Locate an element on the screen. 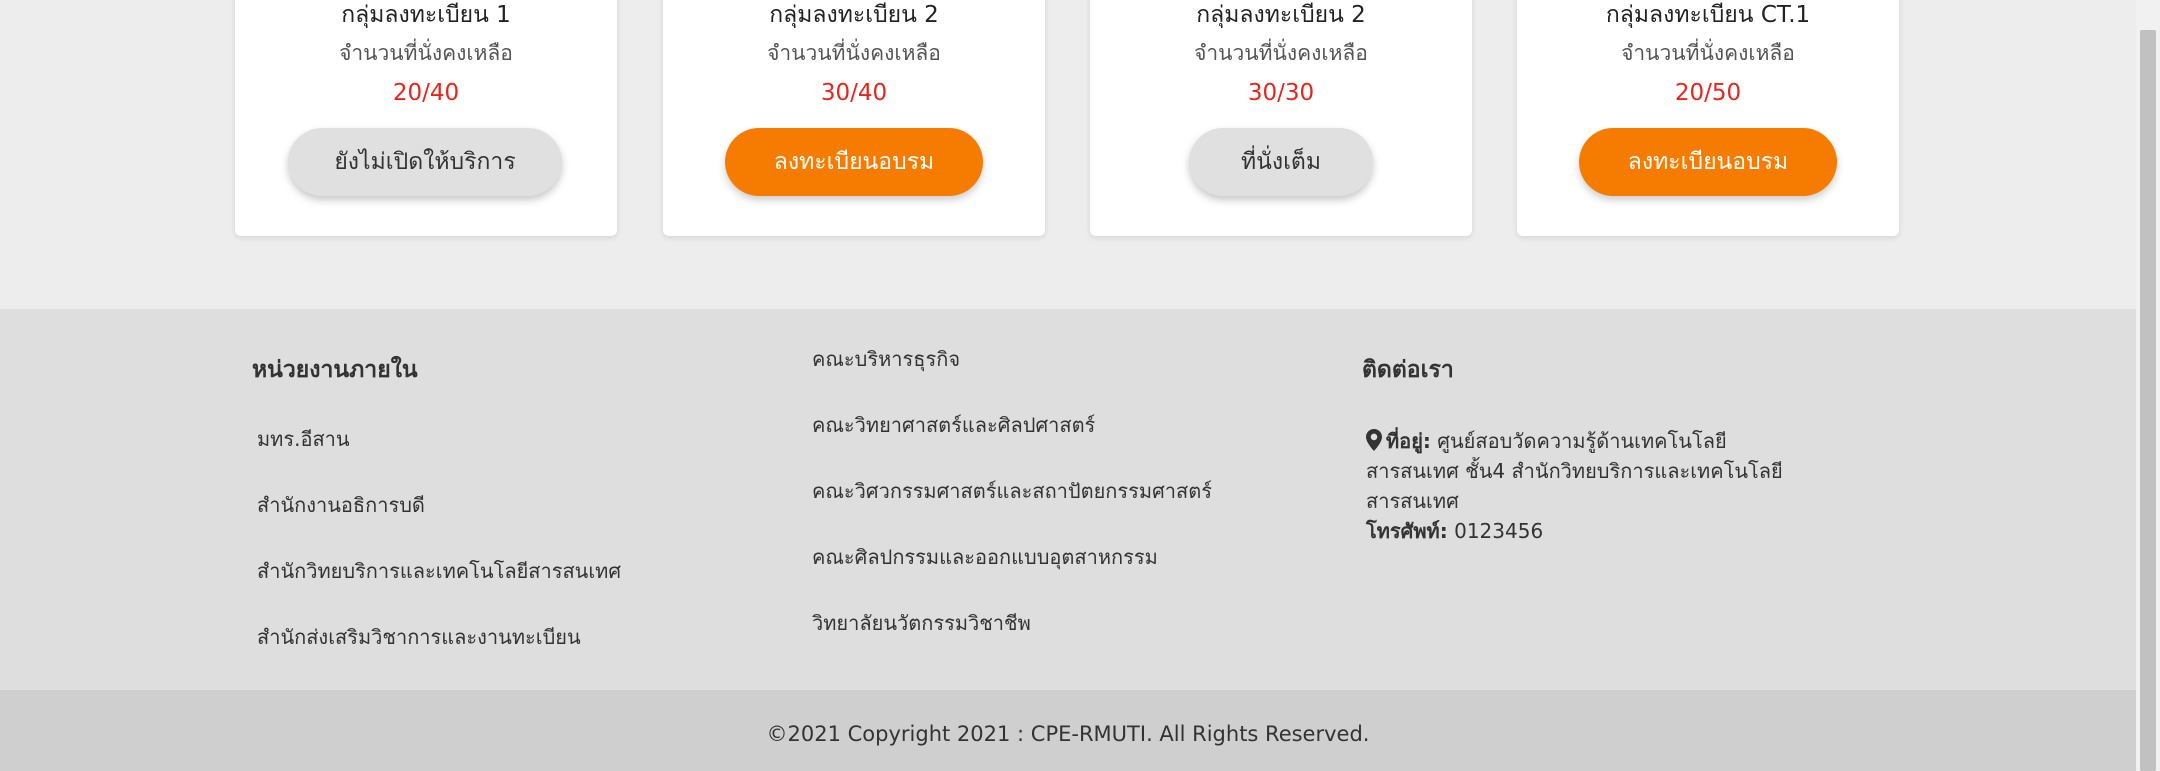 The image size is (2160, 771). map-marker-icon is located at coordinates (1374, 440).